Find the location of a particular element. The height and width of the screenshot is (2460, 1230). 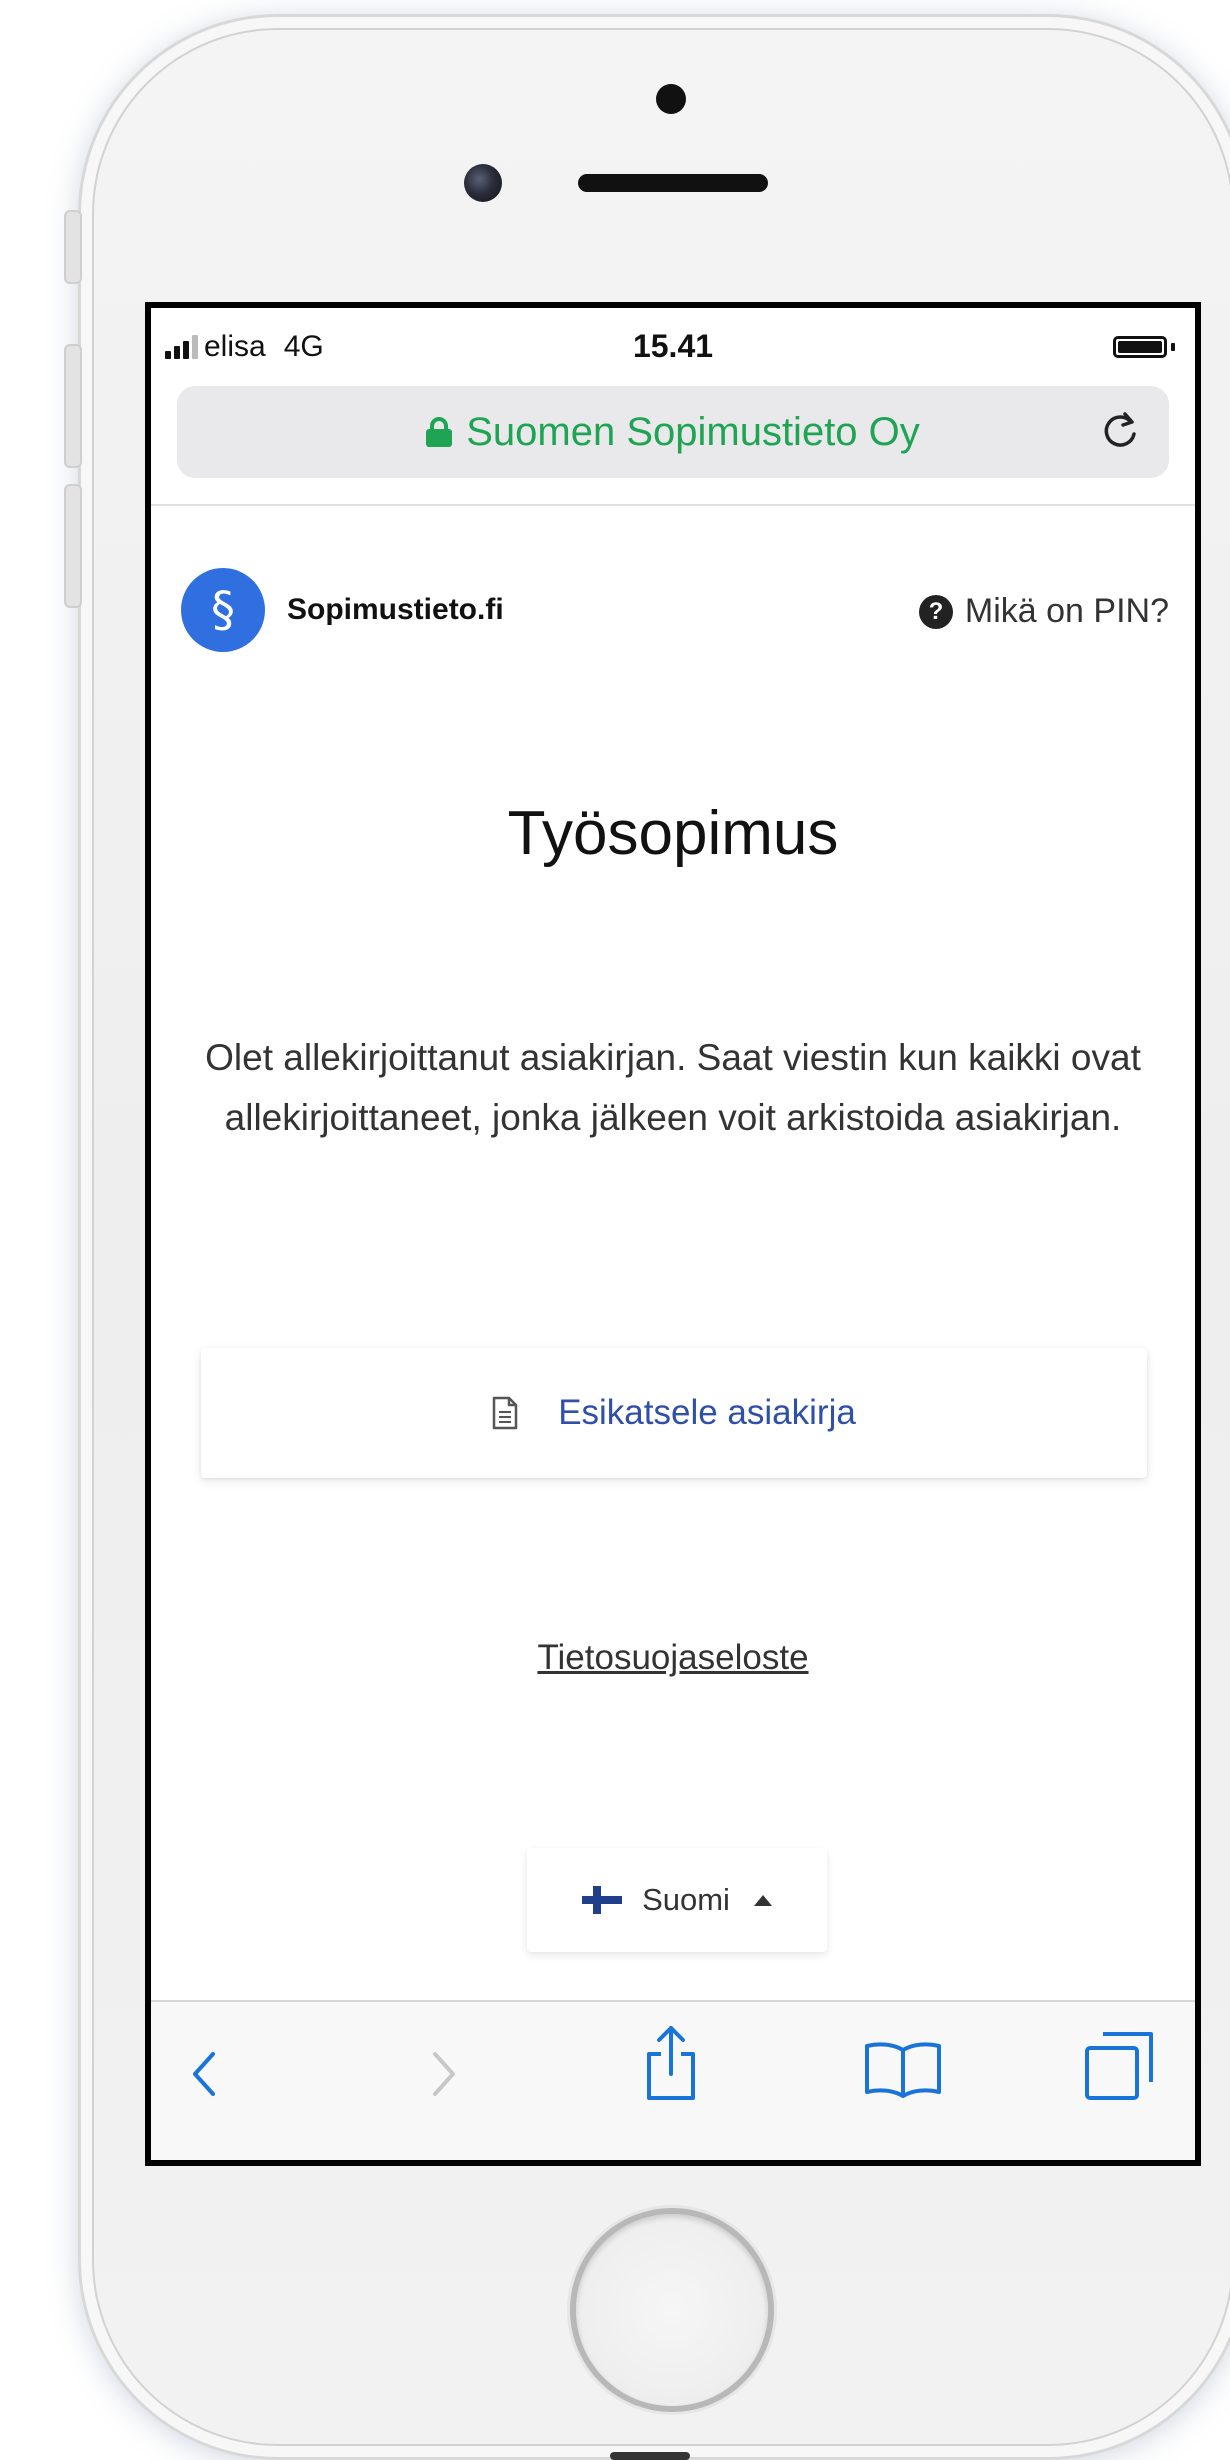

status-bar: elisa 4G 15.41 is located at coordinates (673, 348).